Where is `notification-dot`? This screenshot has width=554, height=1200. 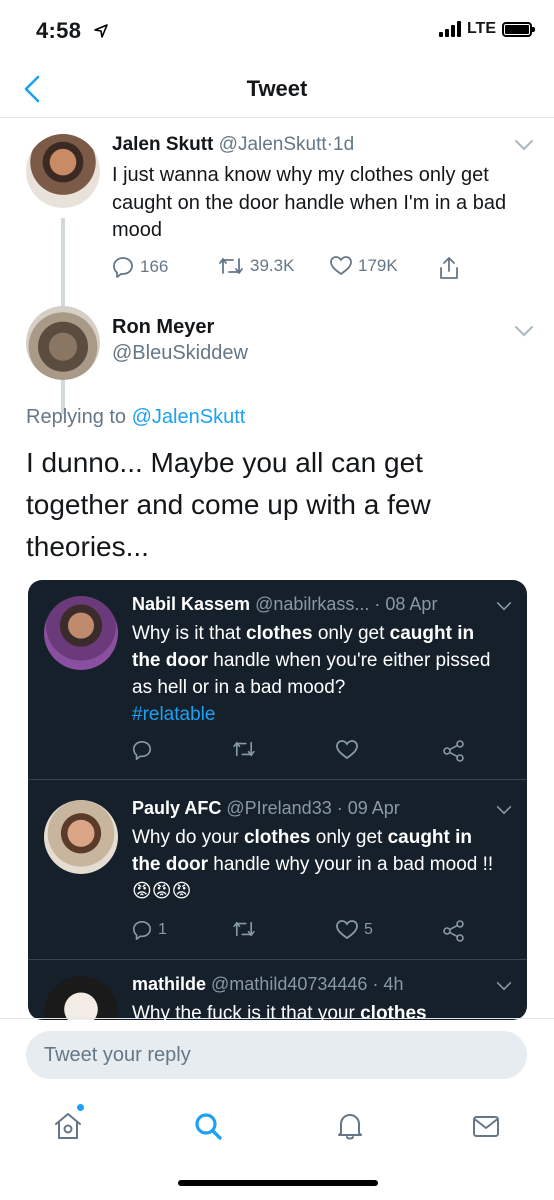
notification-dot is located at coordinates (80, 1107).